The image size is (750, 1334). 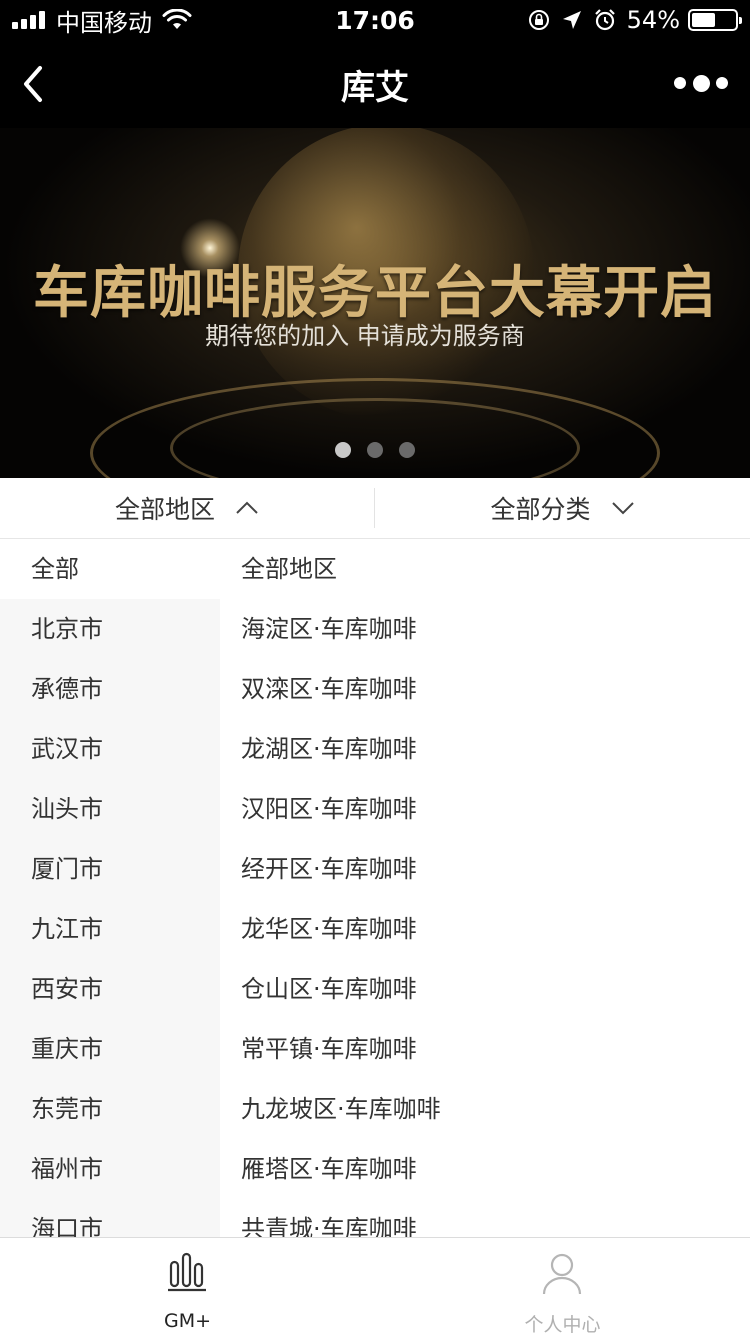 What do you see at coordinates (485, 629) in the screenshot?
I see `district-item: 海淀区·车库咖啡` at bounding box center [485, 629].